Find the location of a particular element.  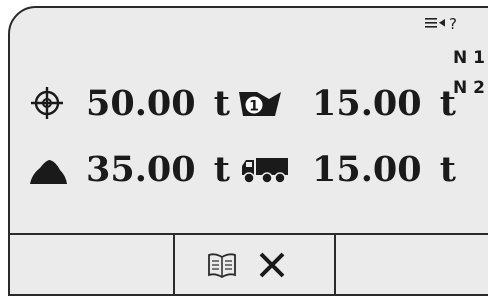

truck-weight-unit: t is located at coordinates (447, 169).